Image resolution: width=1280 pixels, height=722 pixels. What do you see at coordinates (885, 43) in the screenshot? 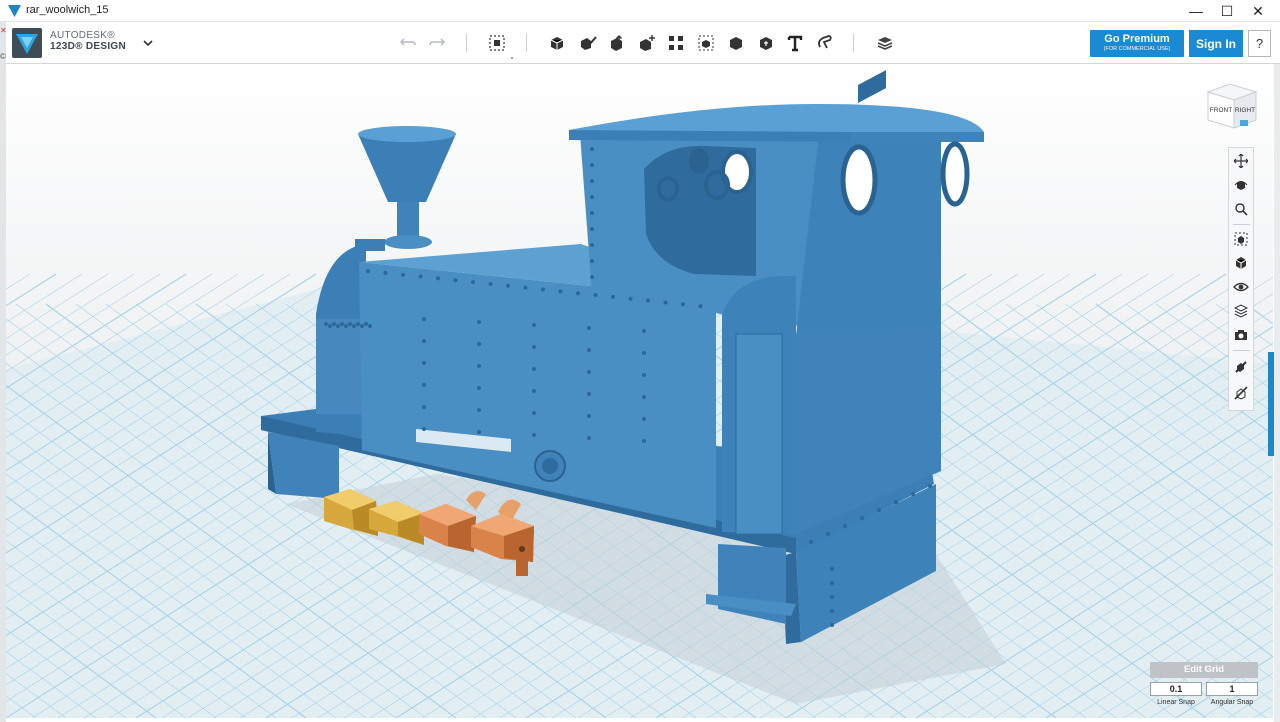
I see `material-icon` at bounding box center [885, 43].